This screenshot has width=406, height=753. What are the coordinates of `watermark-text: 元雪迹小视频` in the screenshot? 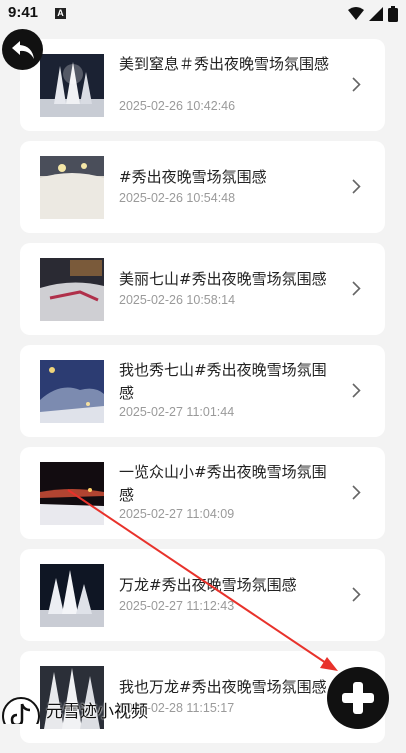 It's located at (97, 711).